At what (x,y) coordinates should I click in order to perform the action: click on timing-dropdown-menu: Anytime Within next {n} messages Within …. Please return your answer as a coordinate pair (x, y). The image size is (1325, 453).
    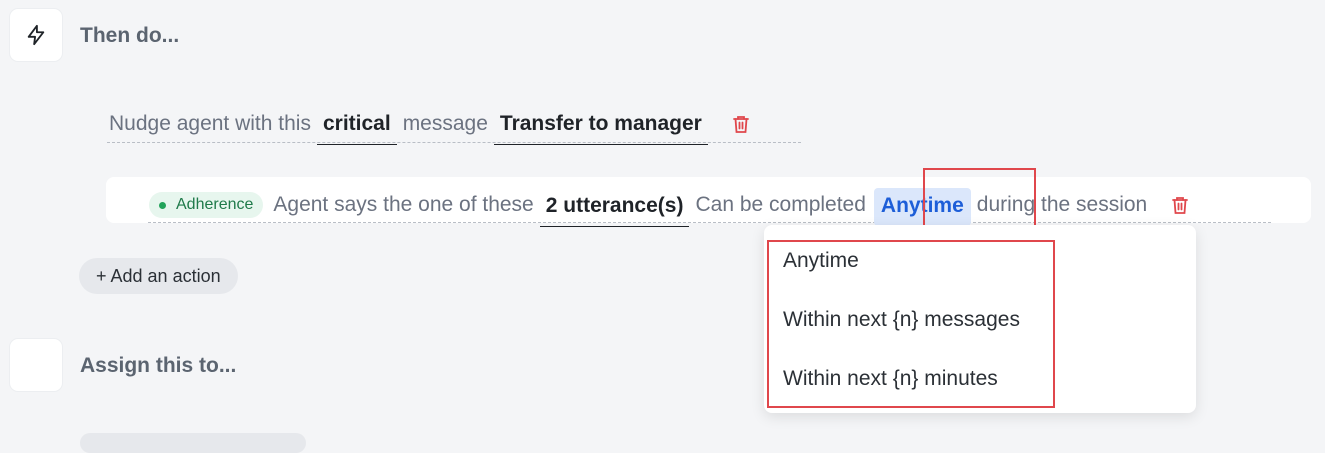
    Looking at the image, I should click on (980, 319).